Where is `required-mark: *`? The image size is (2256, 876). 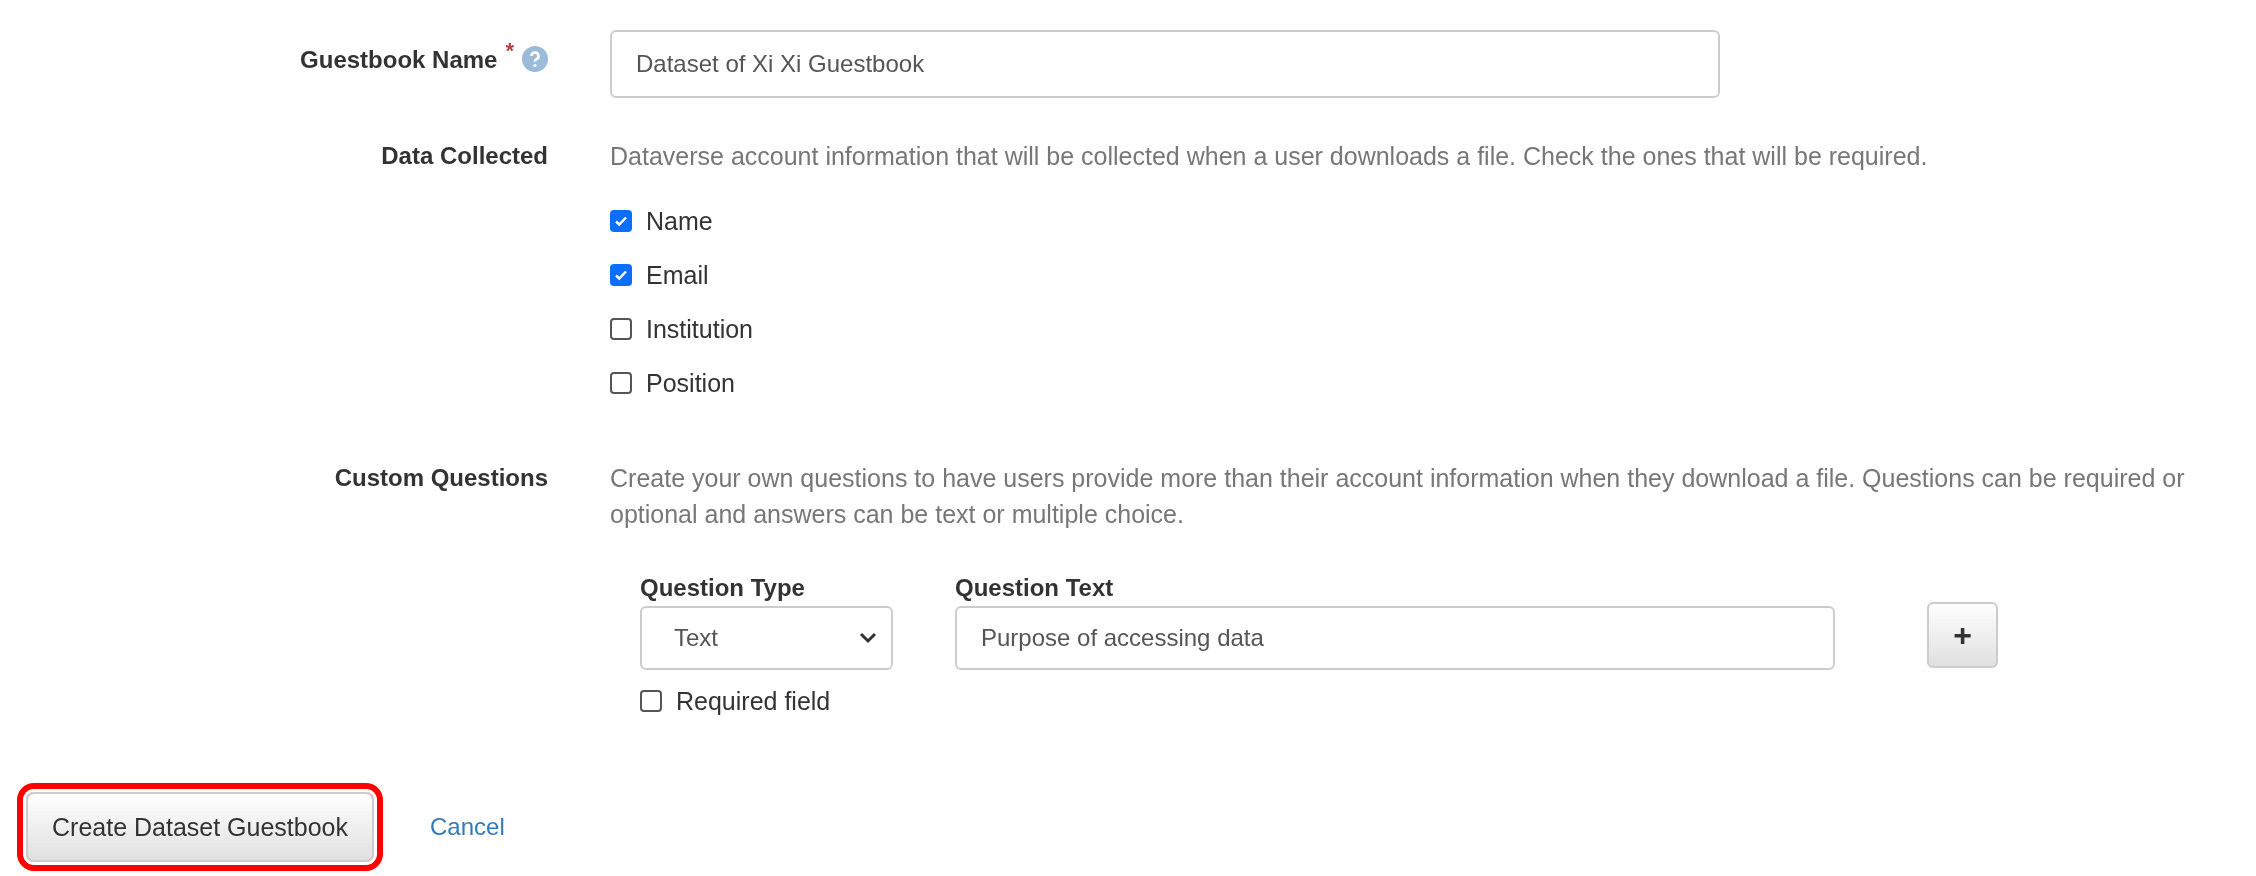 required-mark: * is located at coordinates (509, 50).